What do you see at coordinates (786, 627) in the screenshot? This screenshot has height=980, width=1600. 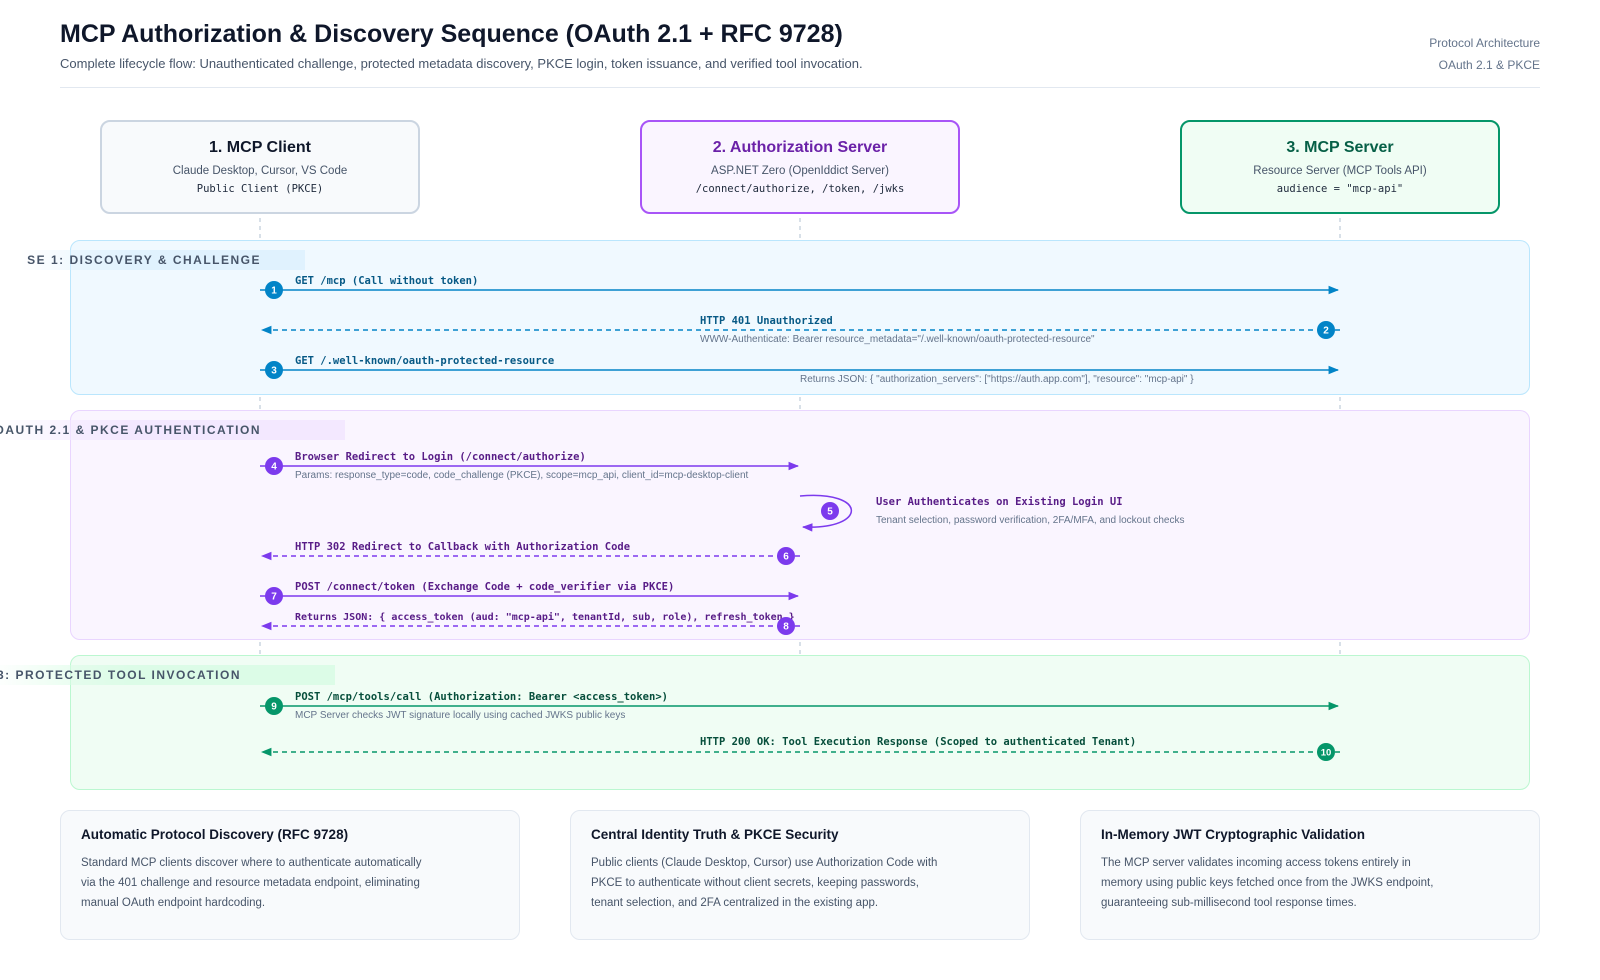 I see `step-number: 8` at bounding box center [786, 627].